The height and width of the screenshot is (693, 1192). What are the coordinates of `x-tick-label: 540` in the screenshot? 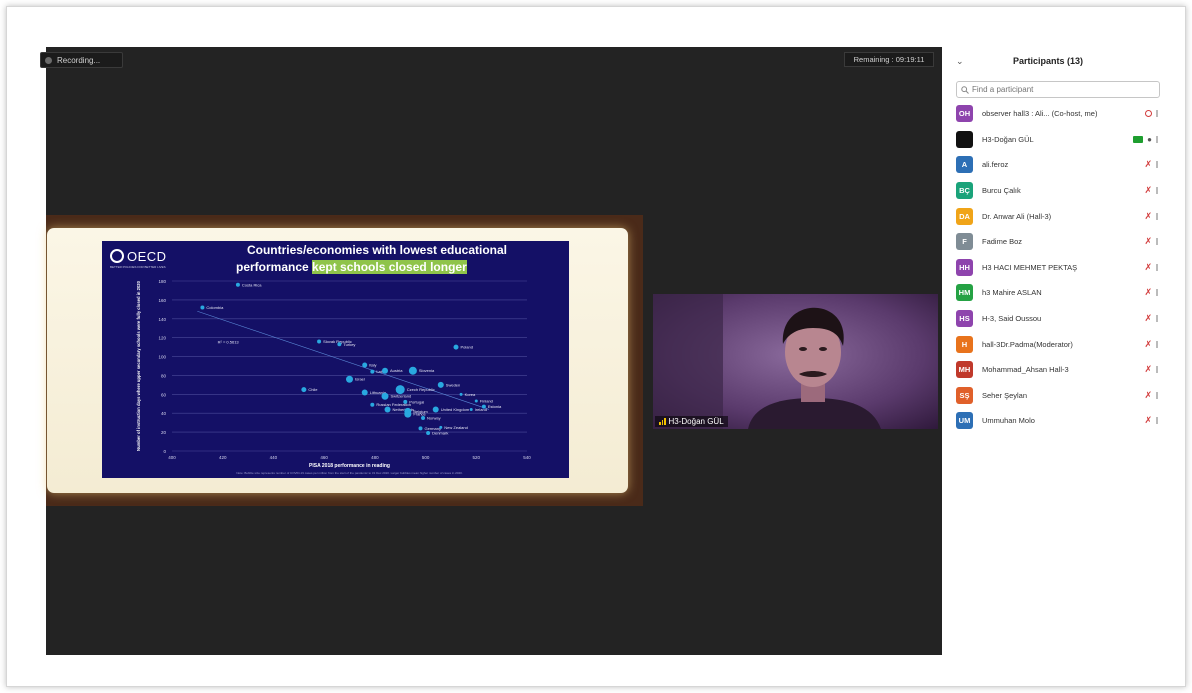 It's located at (527, 457).